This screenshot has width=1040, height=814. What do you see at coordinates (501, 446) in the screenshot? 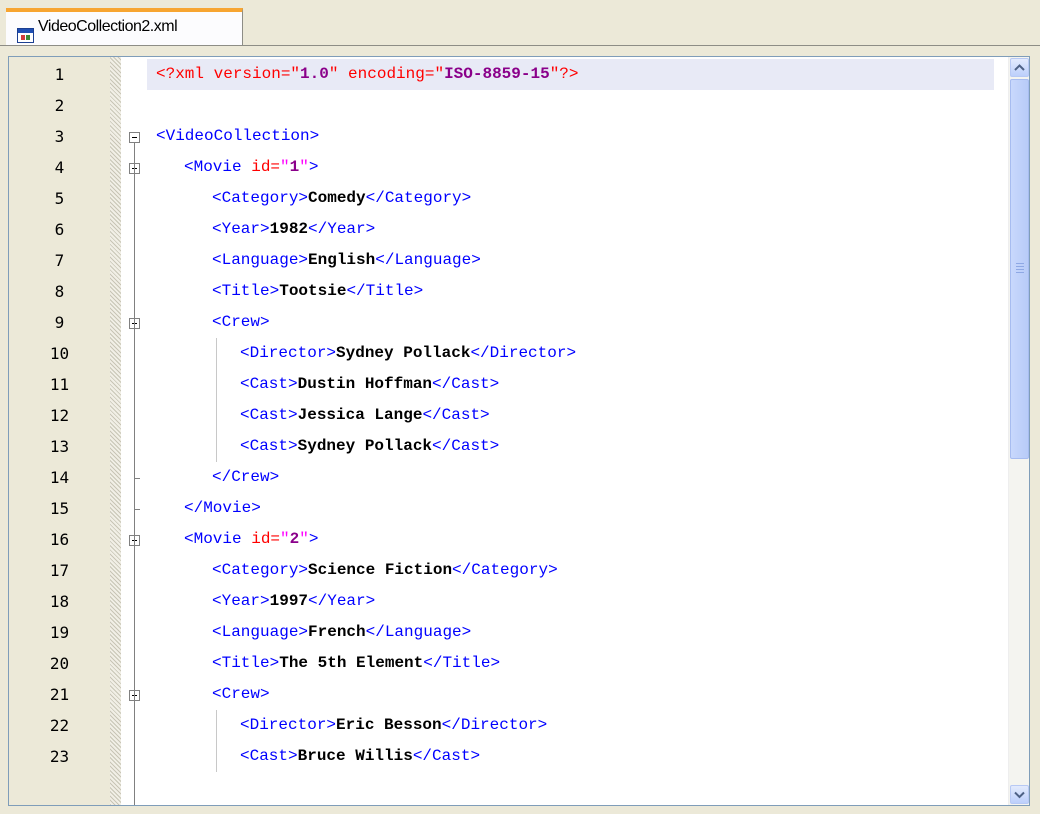
I see `code-line: 13 <Cast>Sydney Pollack</Cast>` at bounding box center [501, 446].